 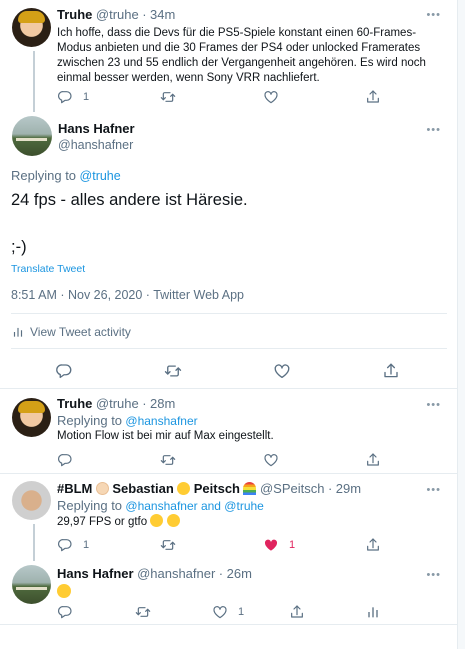 I want to click on replying-to-link: @truhe, so click(x=100, y=176).